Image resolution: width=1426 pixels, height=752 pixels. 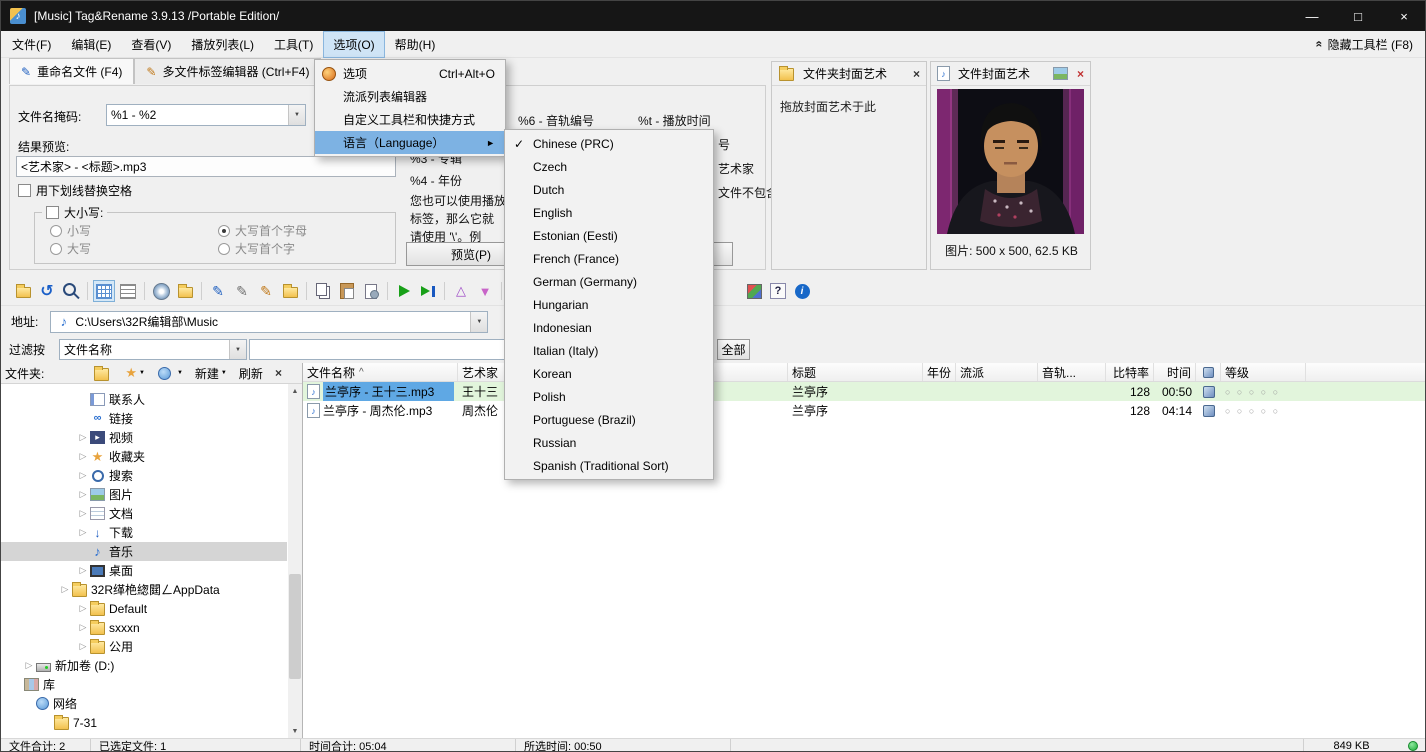 I want to click on minimize-button: —, so click(x=1312, y=16).